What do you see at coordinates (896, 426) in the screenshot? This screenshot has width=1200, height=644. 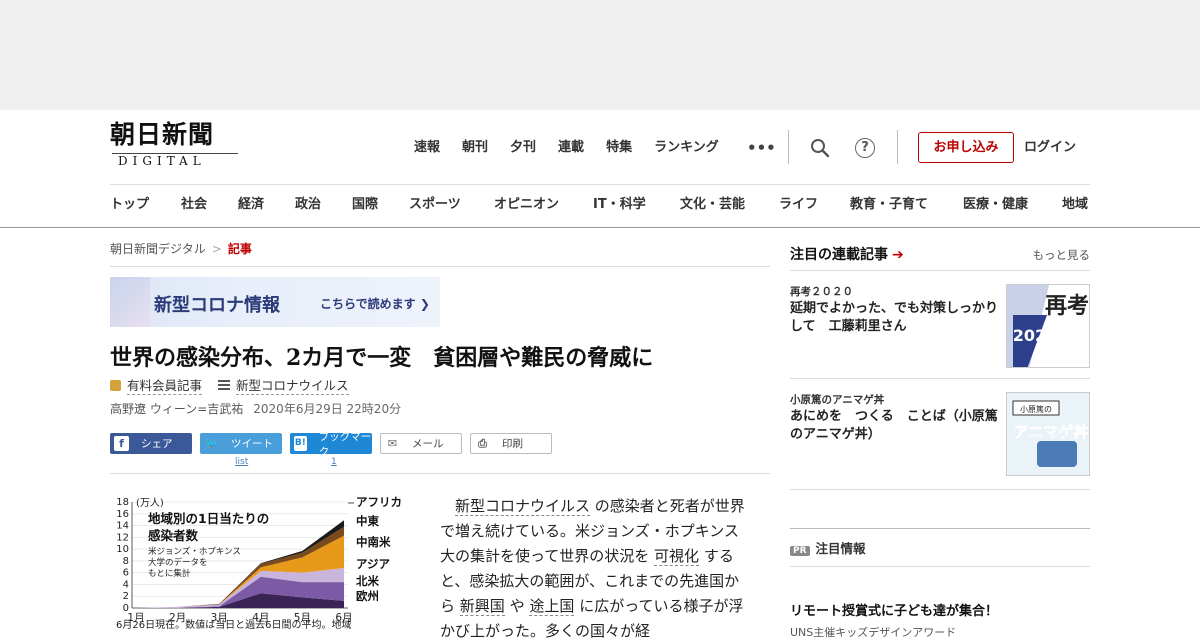 I see `card-title: あにめを つくる ことば（小原篤のアニマゲ丼）` at bounding box center [896, 426].